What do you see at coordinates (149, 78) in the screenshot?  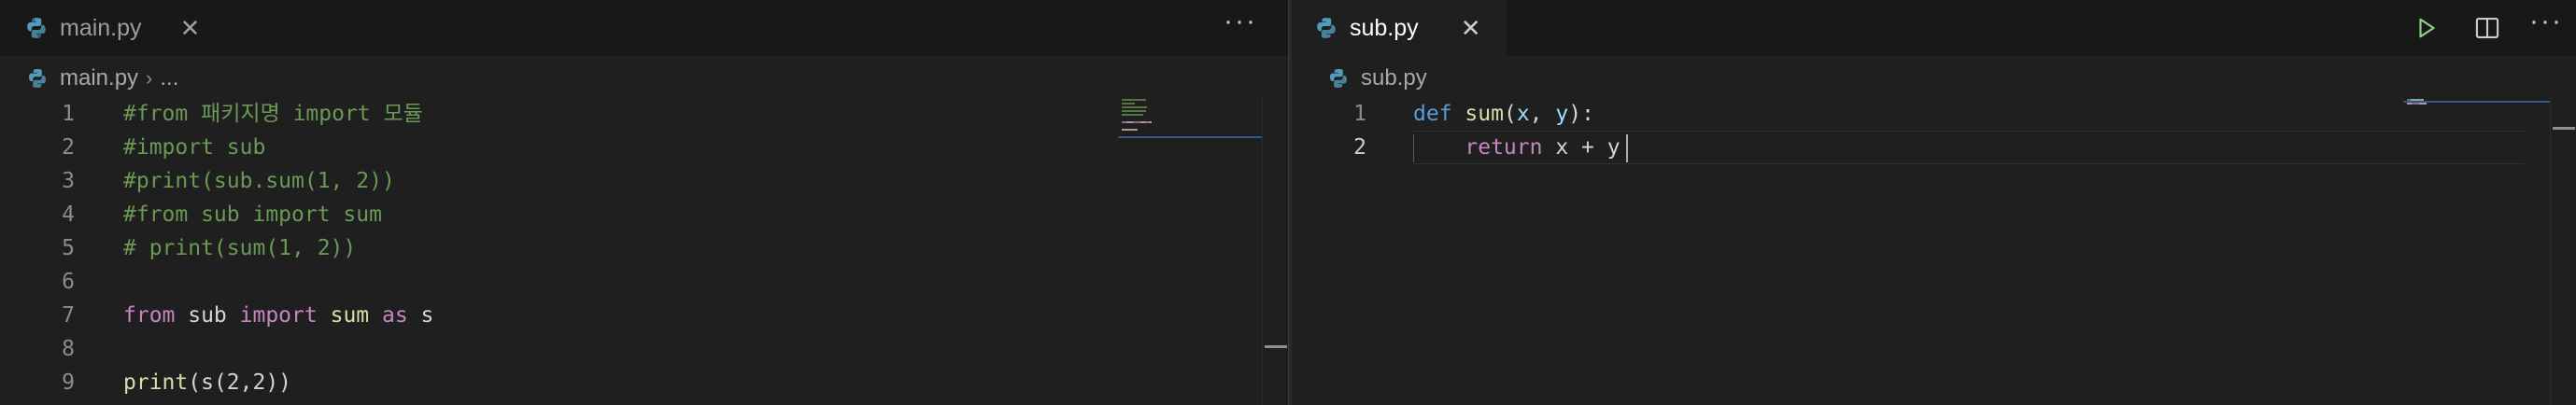 I see `chevron-right-icon: ›` at bounding box center [149, 78].